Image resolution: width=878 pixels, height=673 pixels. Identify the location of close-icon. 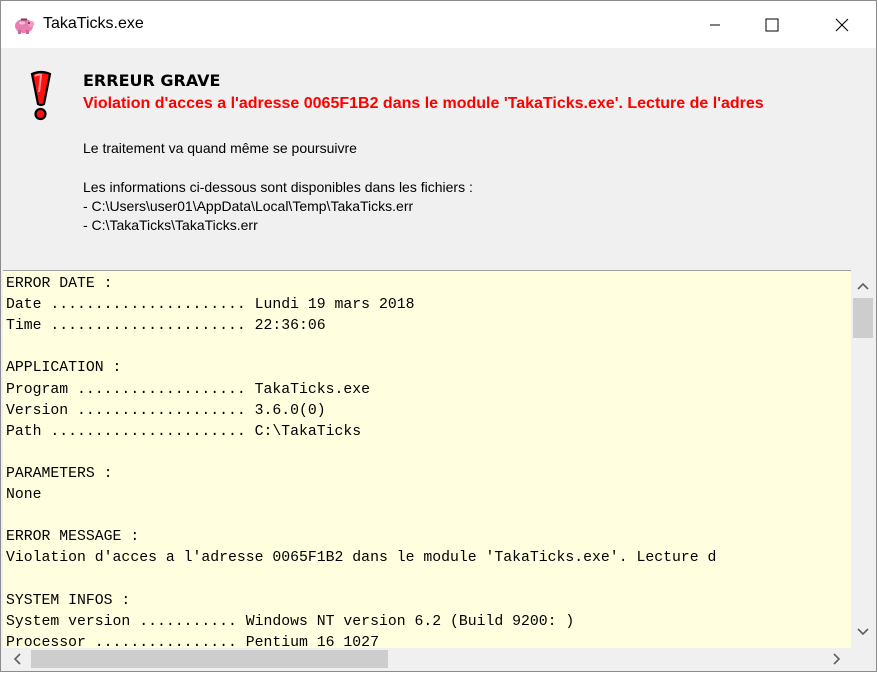
(842, 24).